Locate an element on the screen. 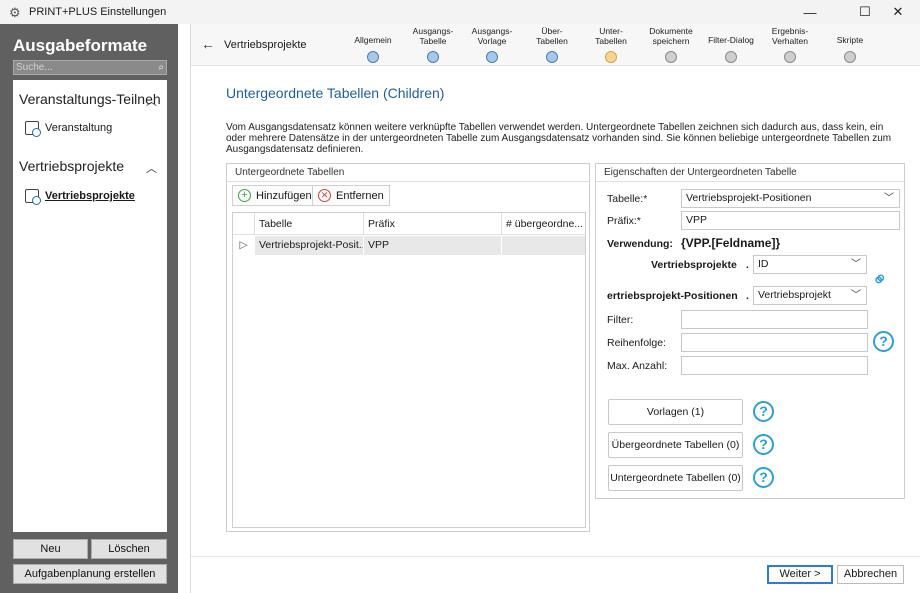 The image size is (920, 593). wizard-step: Dokumente speichern is located at coordinates (671, 44).